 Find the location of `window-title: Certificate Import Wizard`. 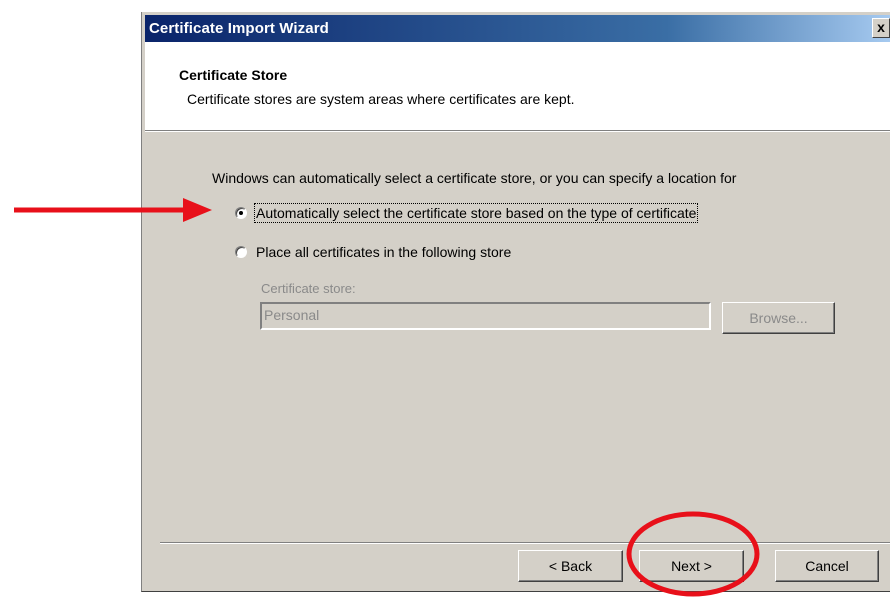

window-title: Certificate Import Wizard is located at coordinates (239, 28).